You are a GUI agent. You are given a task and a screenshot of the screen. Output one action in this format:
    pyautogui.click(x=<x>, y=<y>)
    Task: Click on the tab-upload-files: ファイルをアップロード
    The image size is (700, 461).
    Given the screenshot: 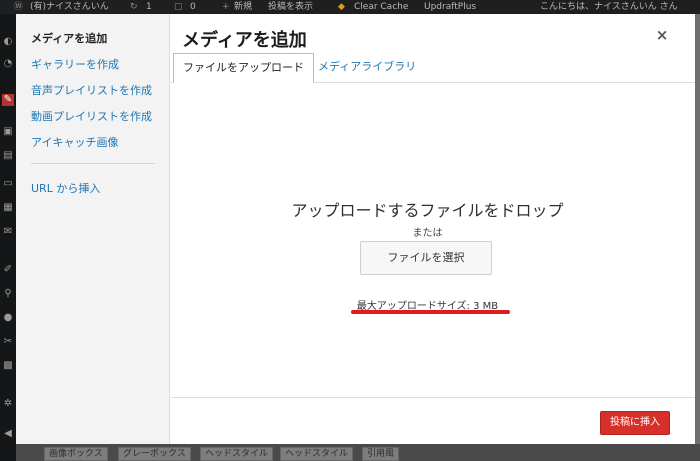 What is the action you would take?
    pyautogui.click(x=243, y=68)
    